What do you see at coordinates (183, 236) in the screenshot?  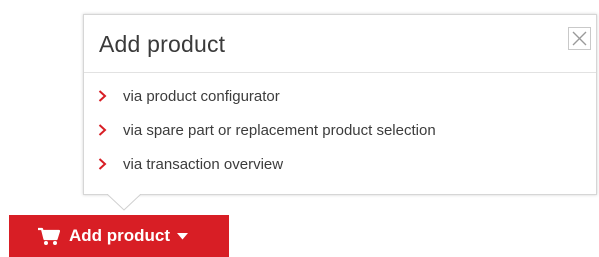 I see `caret-down-icon` at bounding box center [183, 236].